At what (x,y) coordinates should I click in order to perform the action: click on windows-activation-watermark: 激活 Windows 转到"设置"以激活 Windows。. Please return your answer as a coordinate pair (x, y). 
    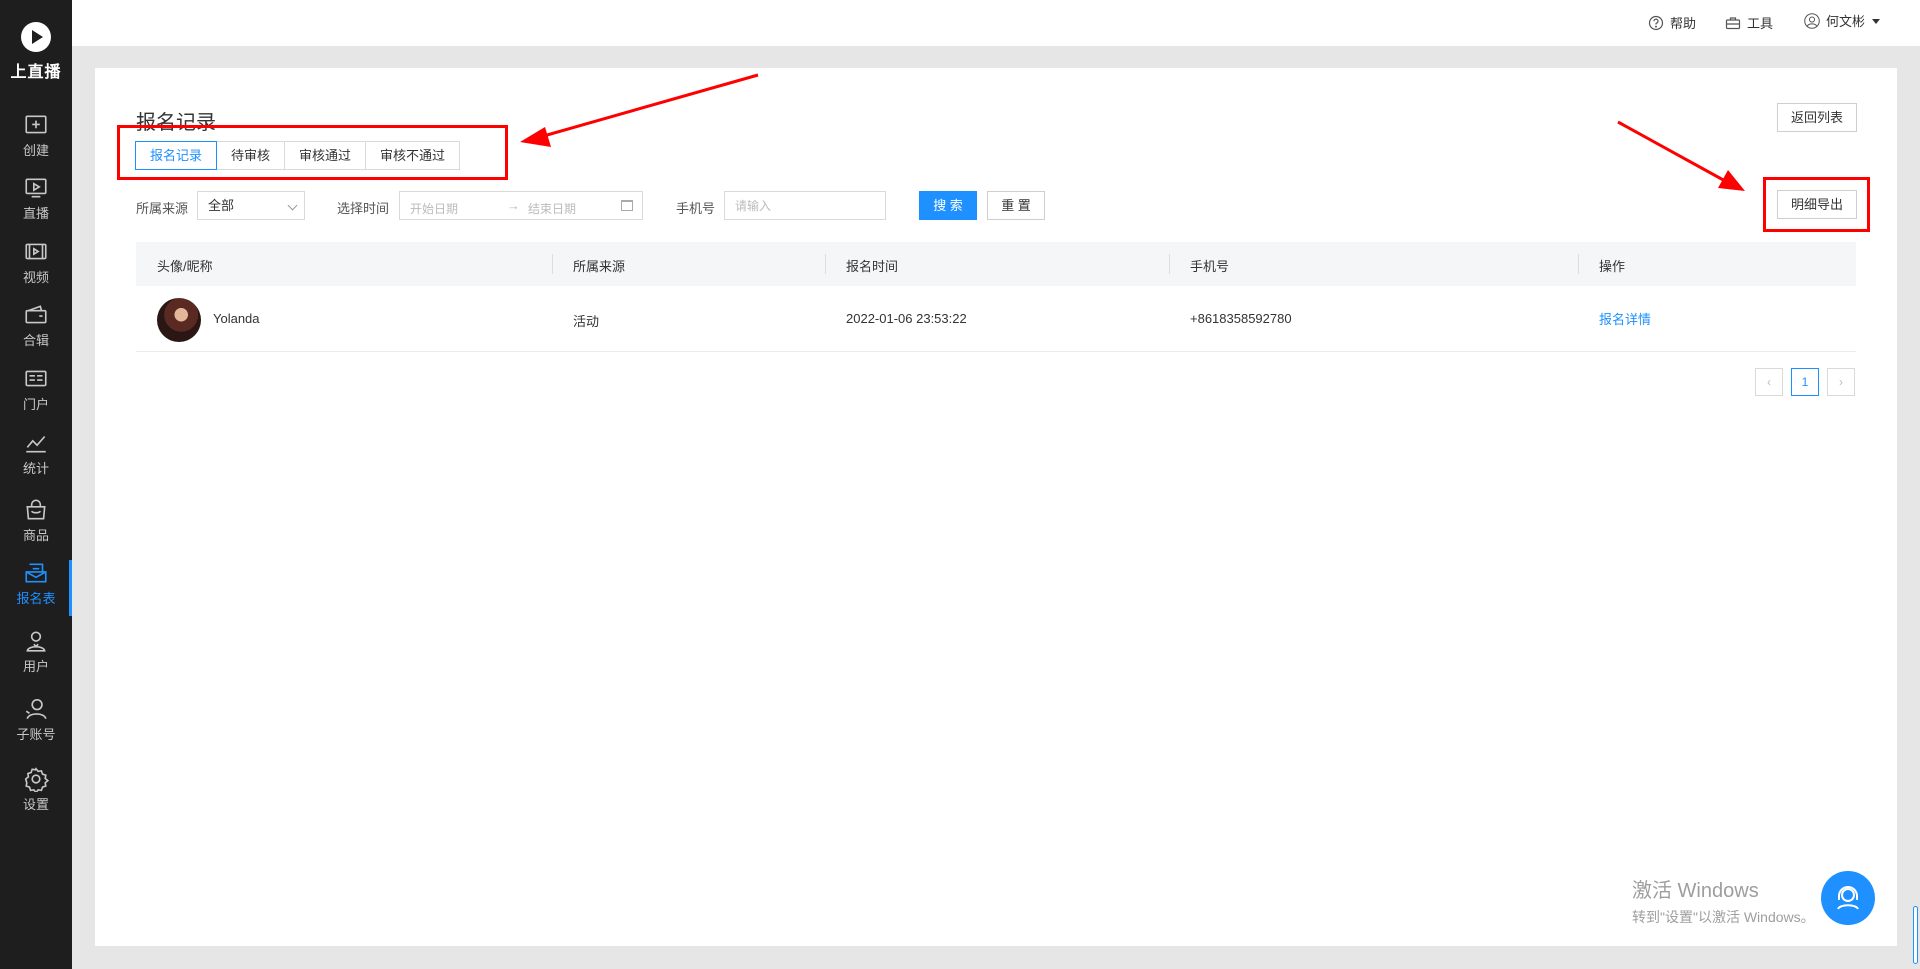
    Looking at the image, I should click on (1723, 900).